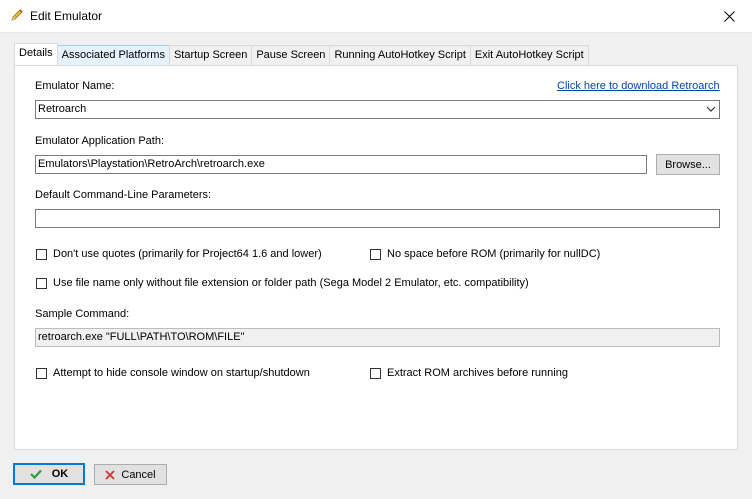 The image size is (752, 499). What do you see at coordinates (375, 373) in the screenshot?
I see `extract-rom-box` at bounding box center [375, 373].